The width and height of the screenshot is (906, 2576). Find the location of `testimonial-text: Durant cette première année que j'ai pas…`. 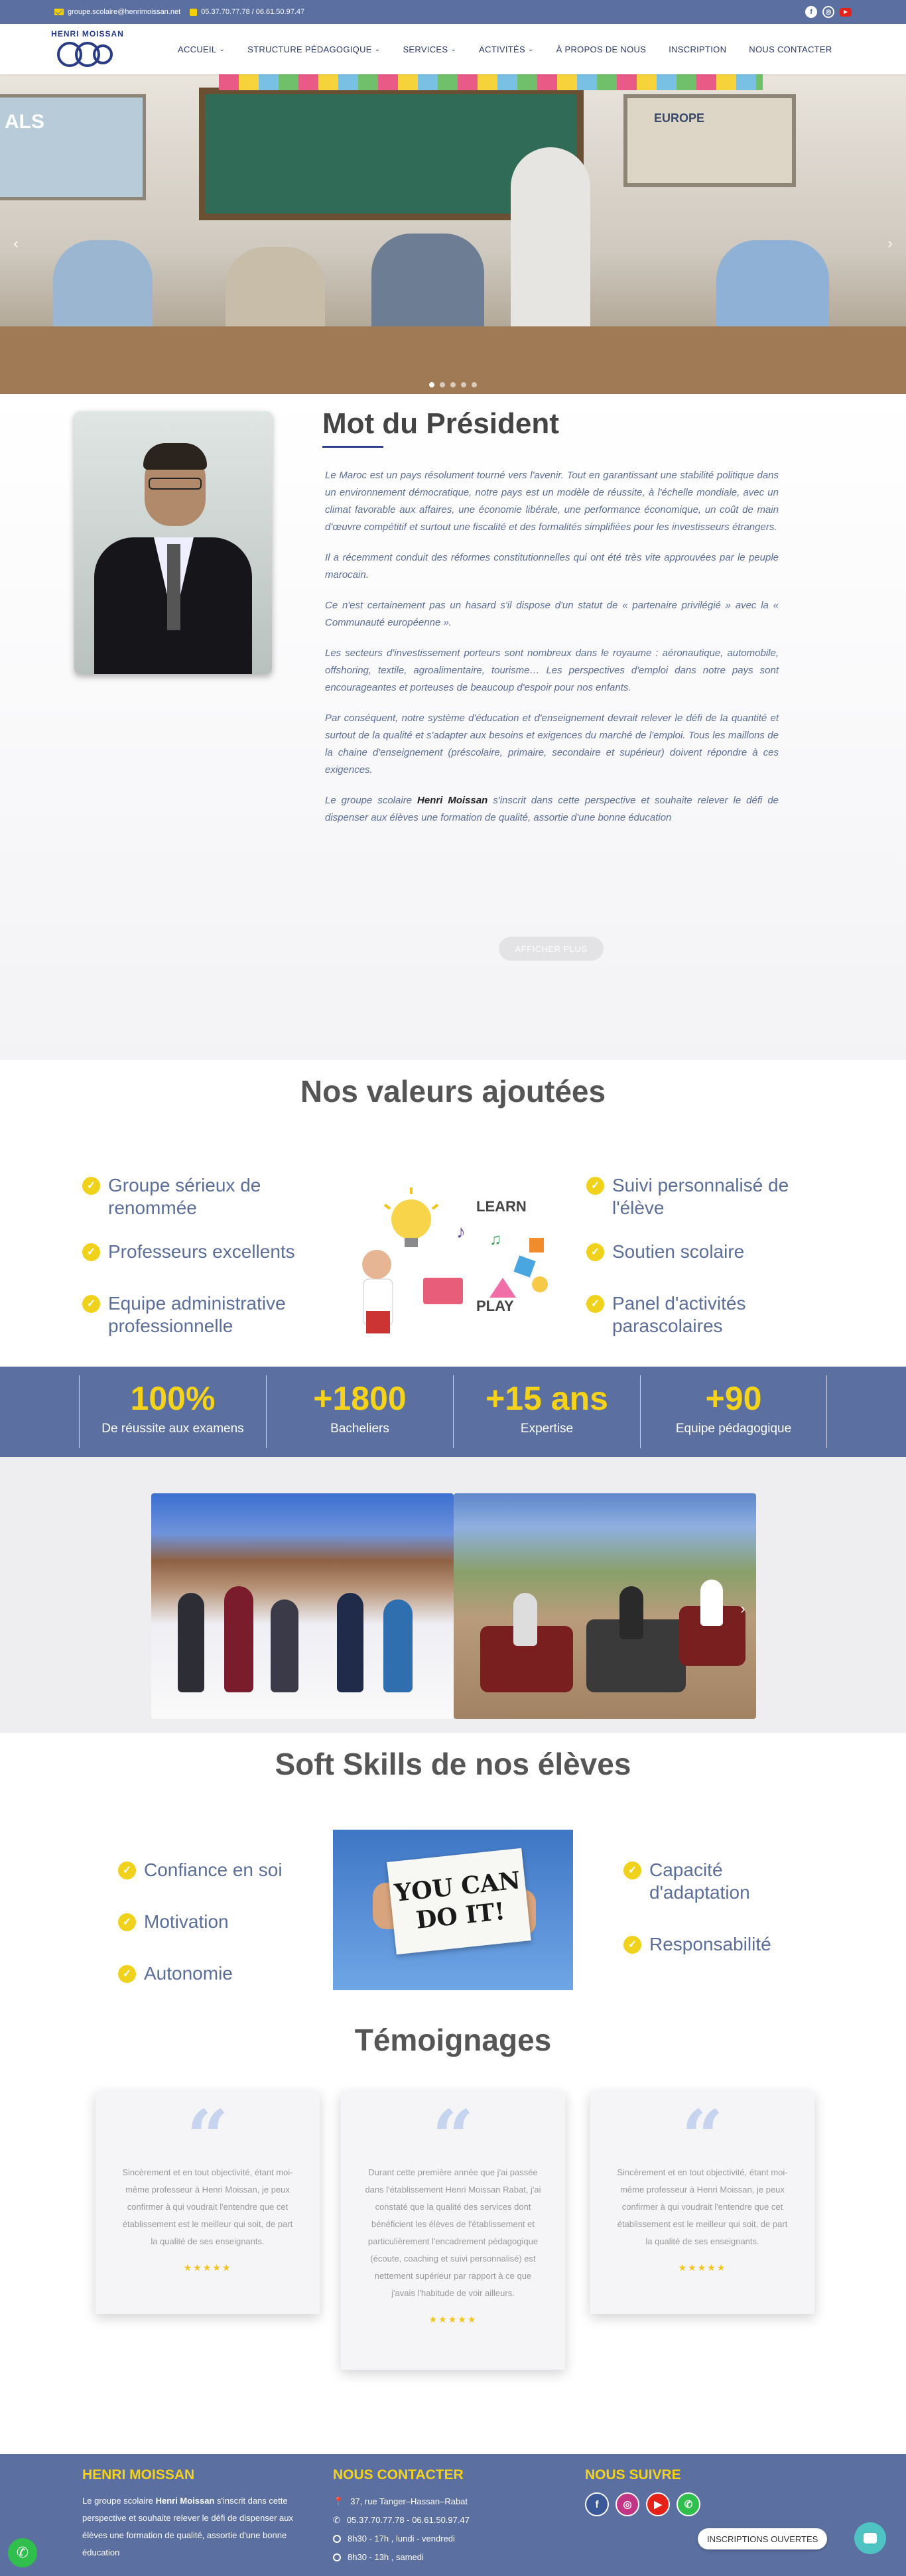

testimonial-text: Durant cette première année que j'ai pas… is located at coordinates (453, 2232).